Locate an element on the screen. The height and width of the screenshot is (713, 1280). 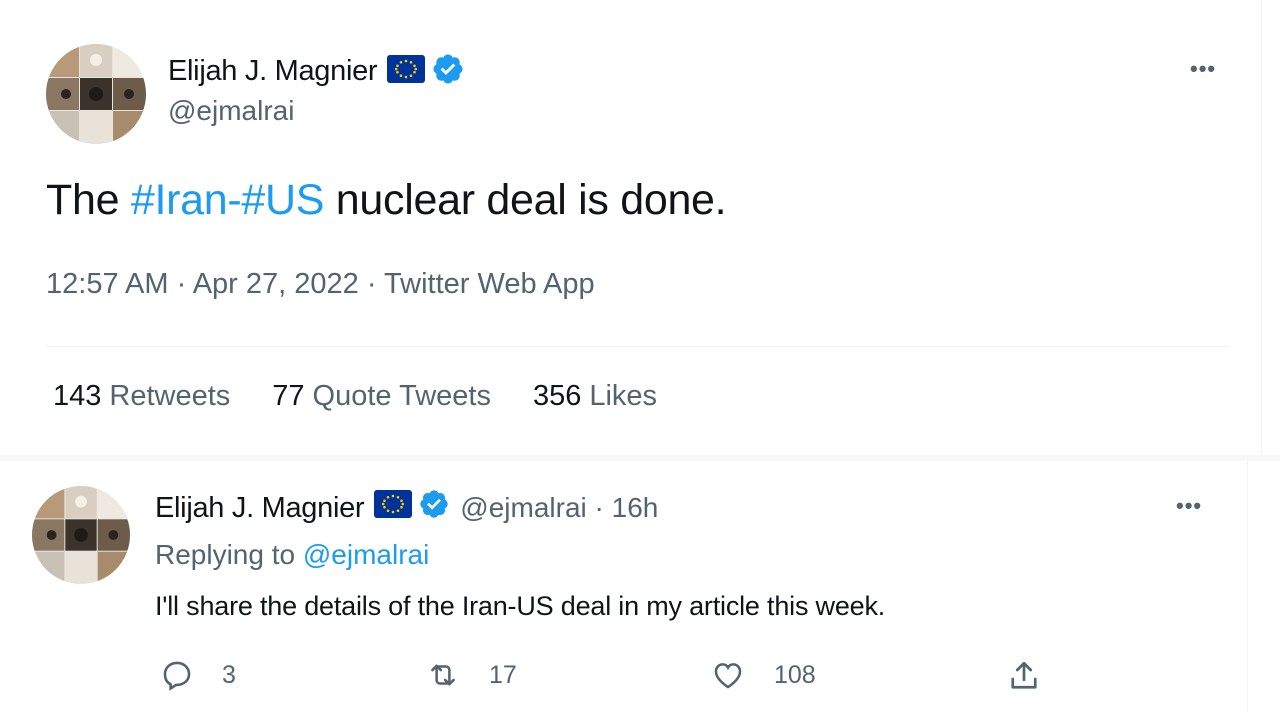
hashtag-us: #US is located at coordinates (282, 200).